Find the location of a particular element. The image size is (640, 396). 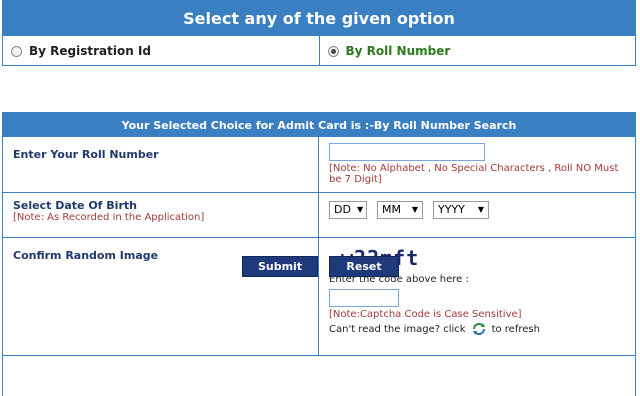

refresh-text: to refresh is located at coordinates (515, 329).